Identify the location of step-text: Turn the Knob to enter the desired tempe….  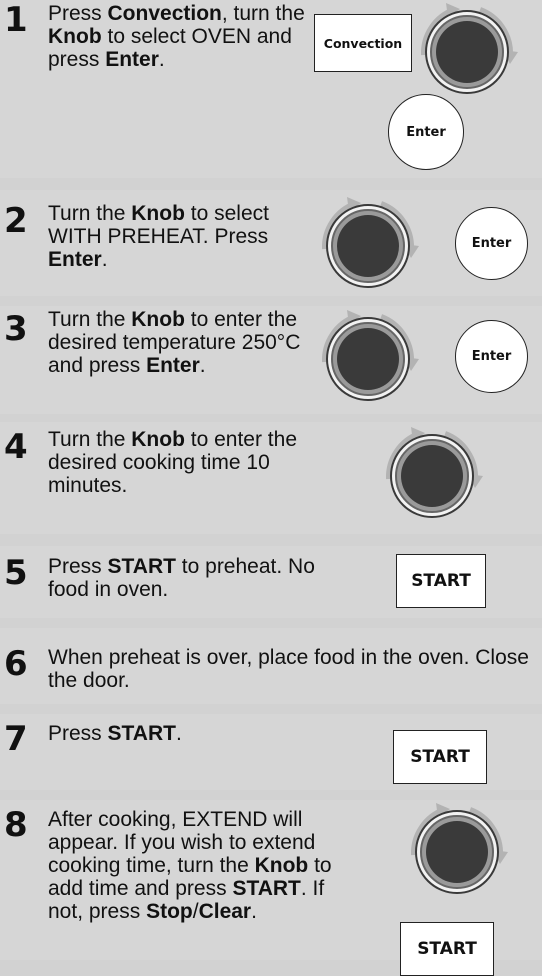
(182, 342).